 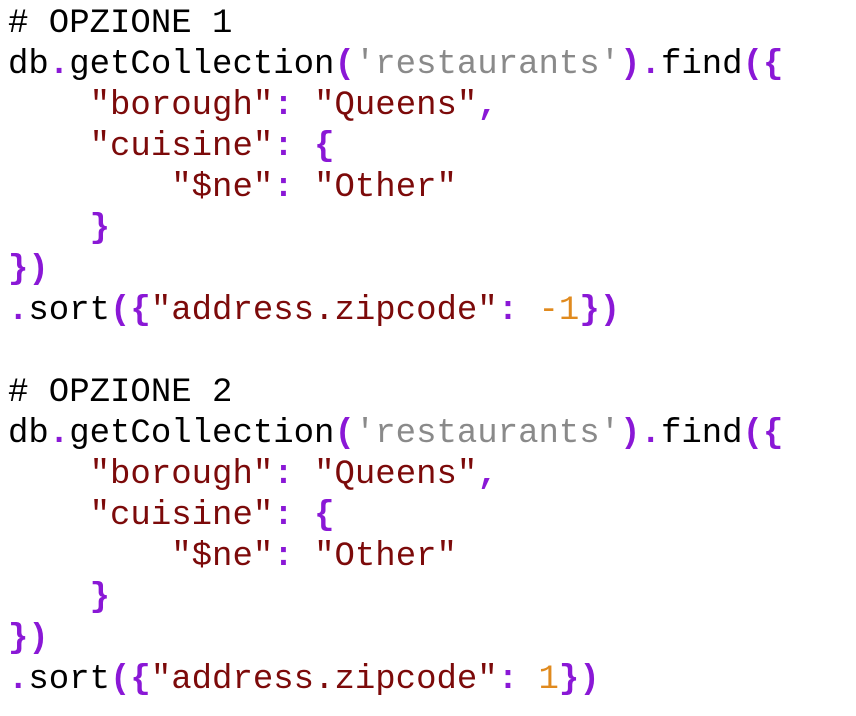 I want to click on option-1-find-line: db.getCollection('restaurants').find({, so click(x=396, y=65).